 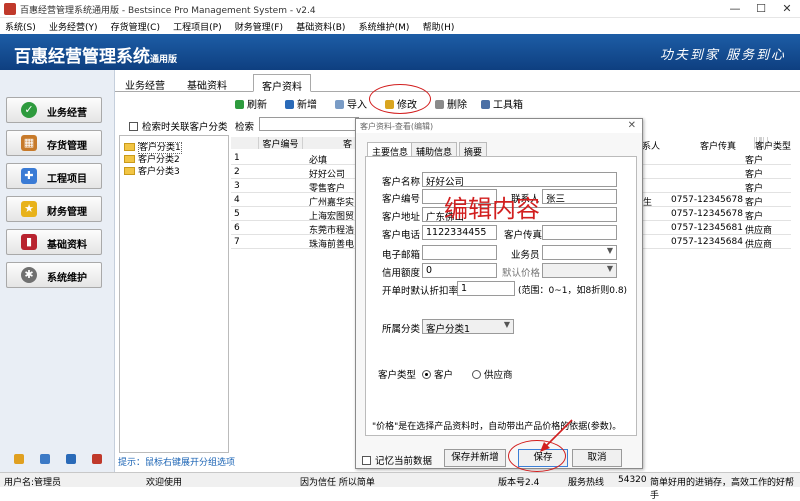 What do you see at coordinates (320, 26) in the screenshot?
I see `menu-basic: 基础资料(B)` at bounding box center [320, 26].